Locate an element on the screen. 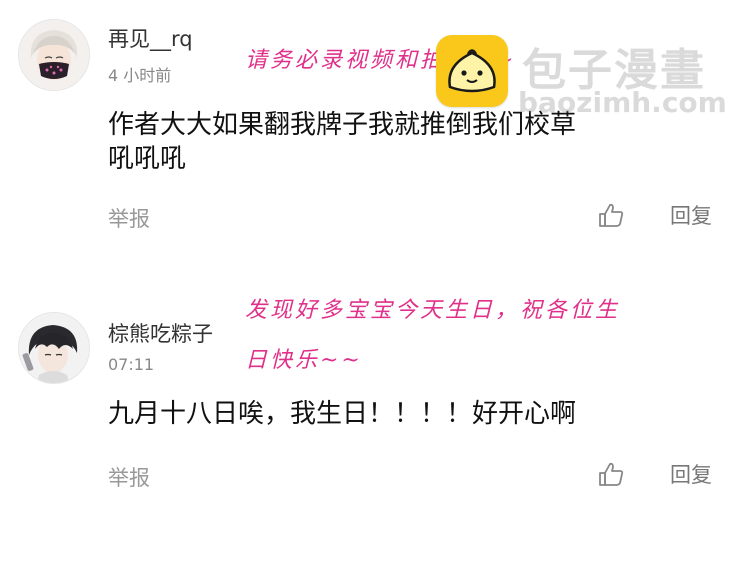  watermark-domain: baozimh.com is located at coordinates (622, 102).